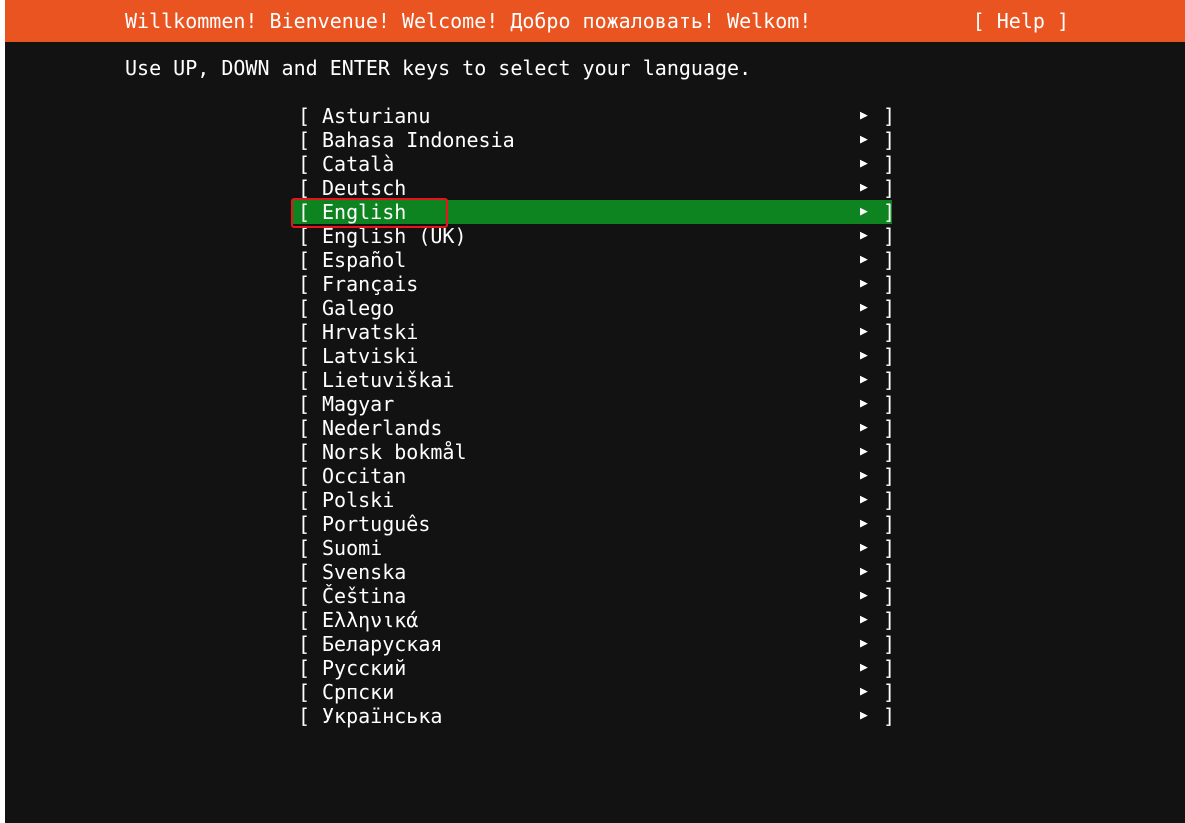  Describe the element at coordinates (370, 332) in the screenshot. I see `language-label: Hrvatski` at that location.